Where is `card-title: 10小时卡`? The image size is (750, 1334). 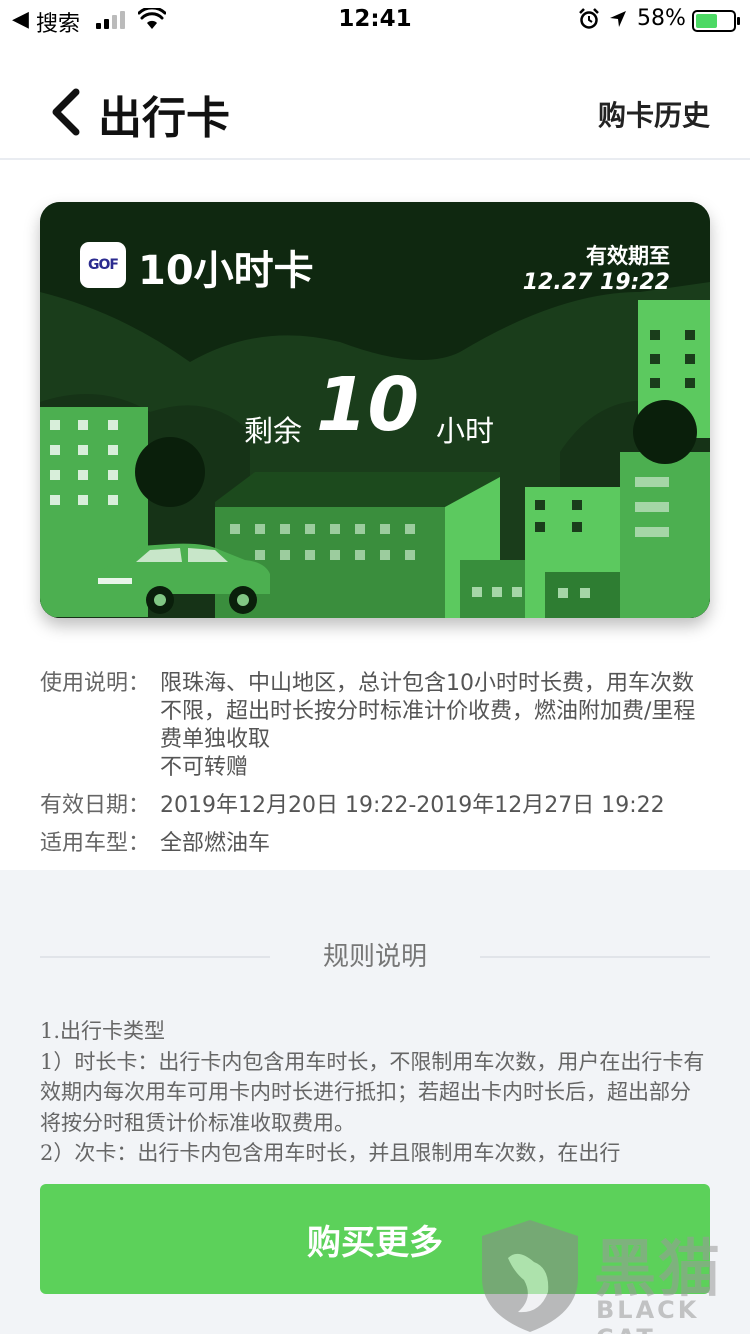 card-title: 10小时卡 is located at coordinates (226, 271).